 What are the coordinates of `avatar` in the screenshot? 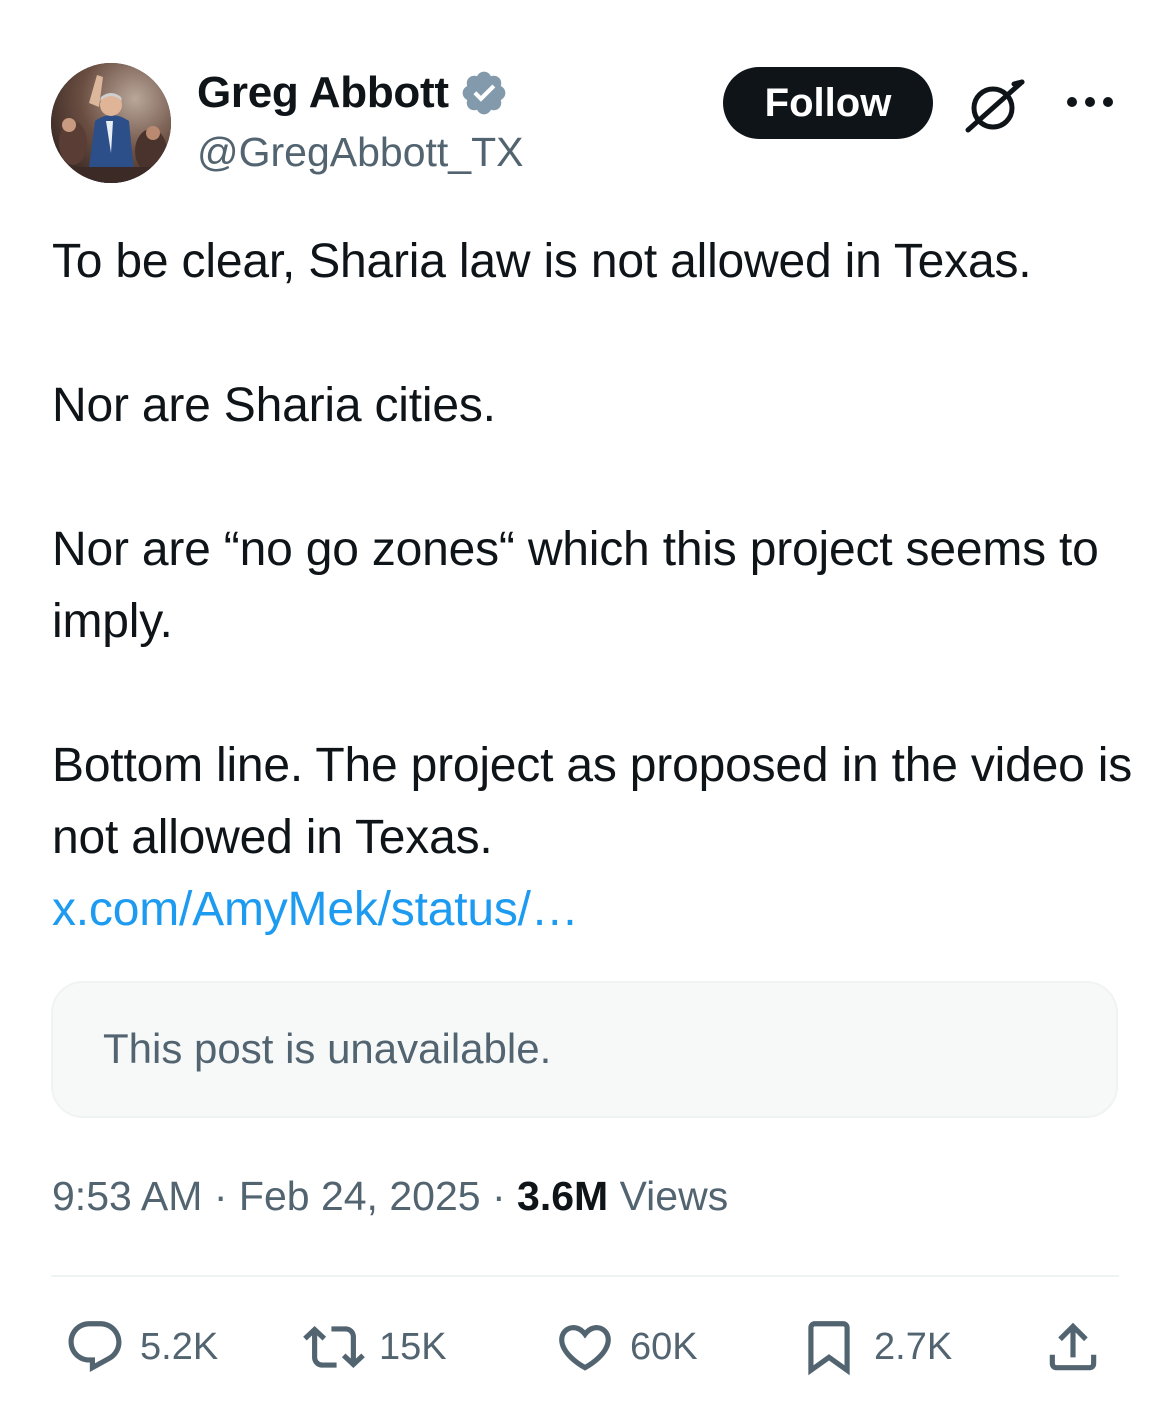 It's located at (111, 123).